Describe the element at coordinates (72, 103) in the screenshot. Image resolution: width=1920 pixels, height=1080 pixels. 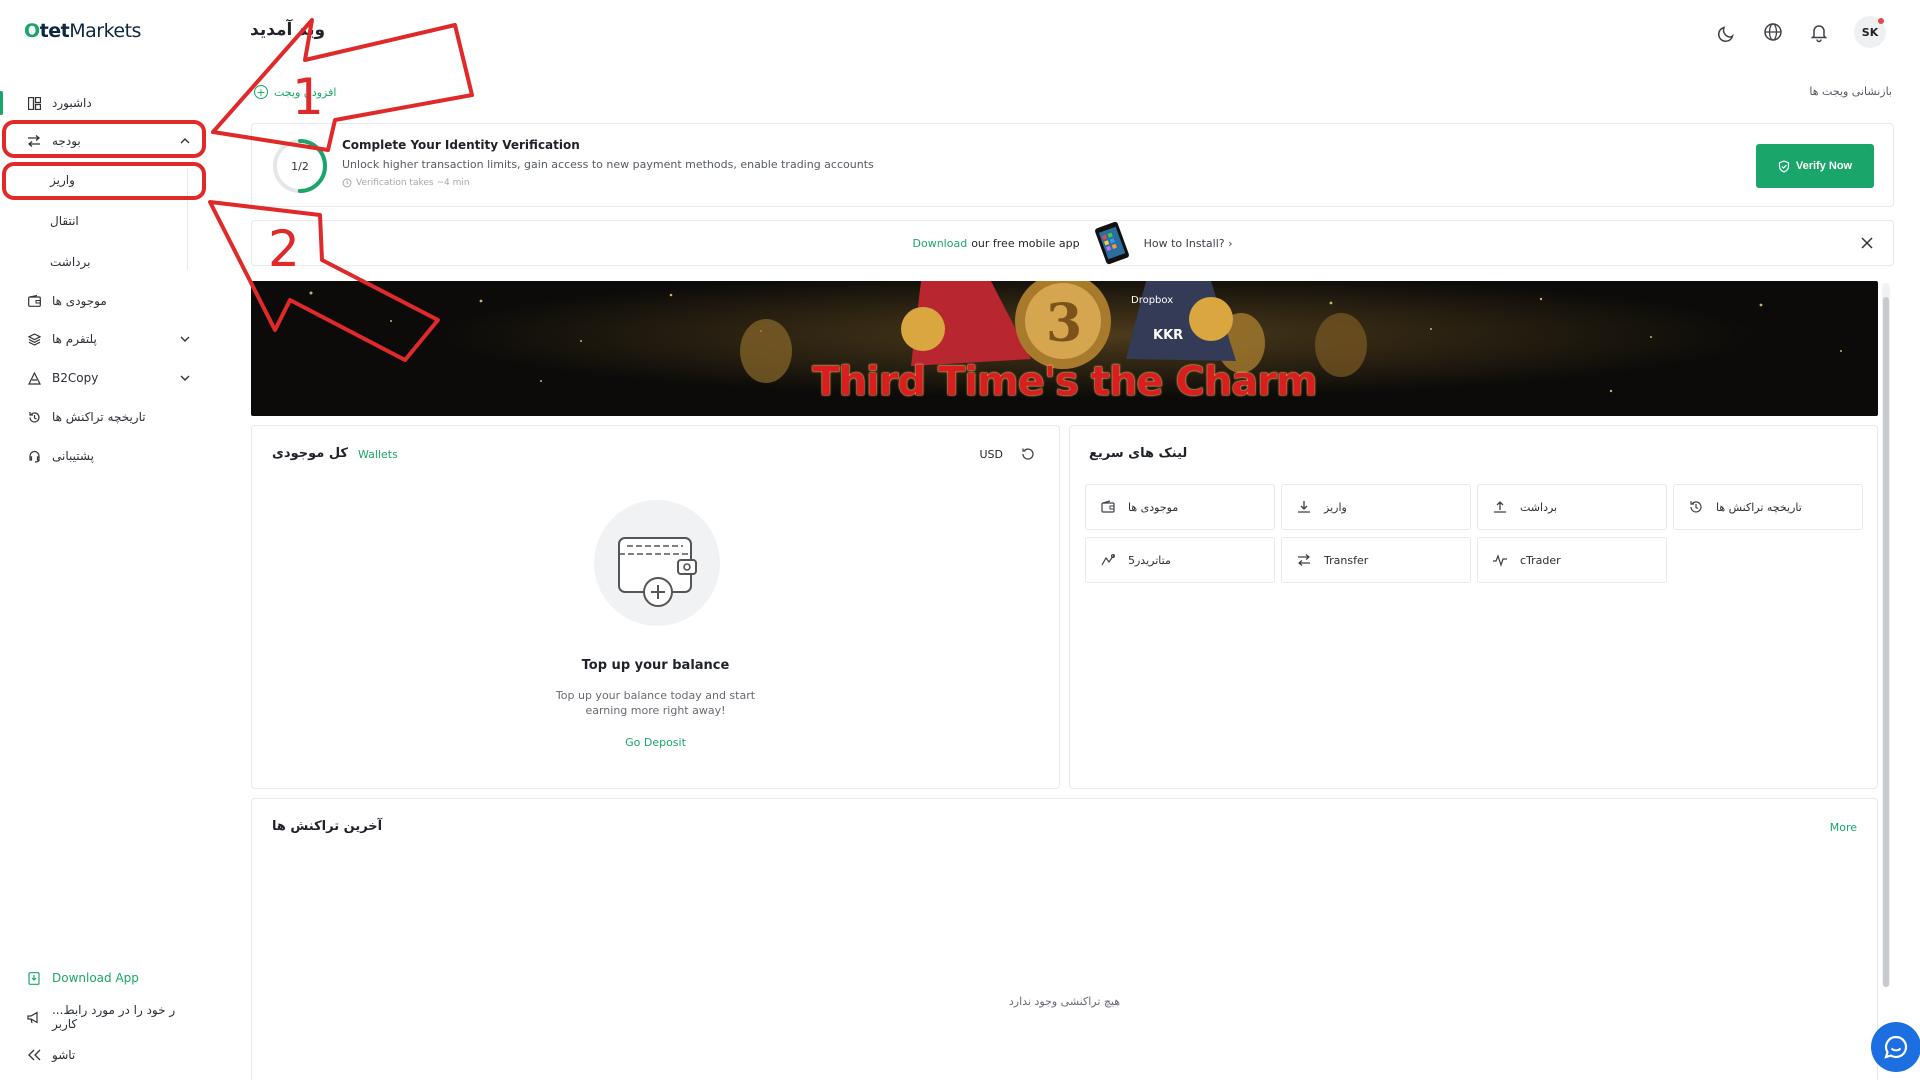
I see `sidebar-item-label: داشبورد` at that location.